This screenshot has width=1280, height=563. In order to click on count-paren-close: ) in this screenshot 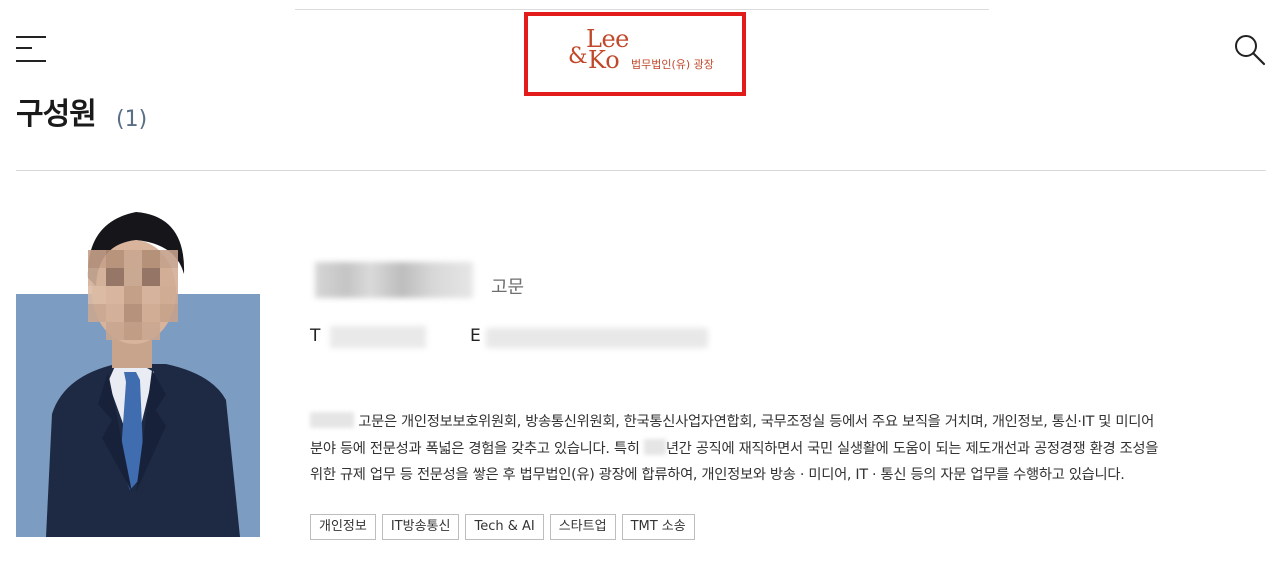, I will do `click(143, 119)`.